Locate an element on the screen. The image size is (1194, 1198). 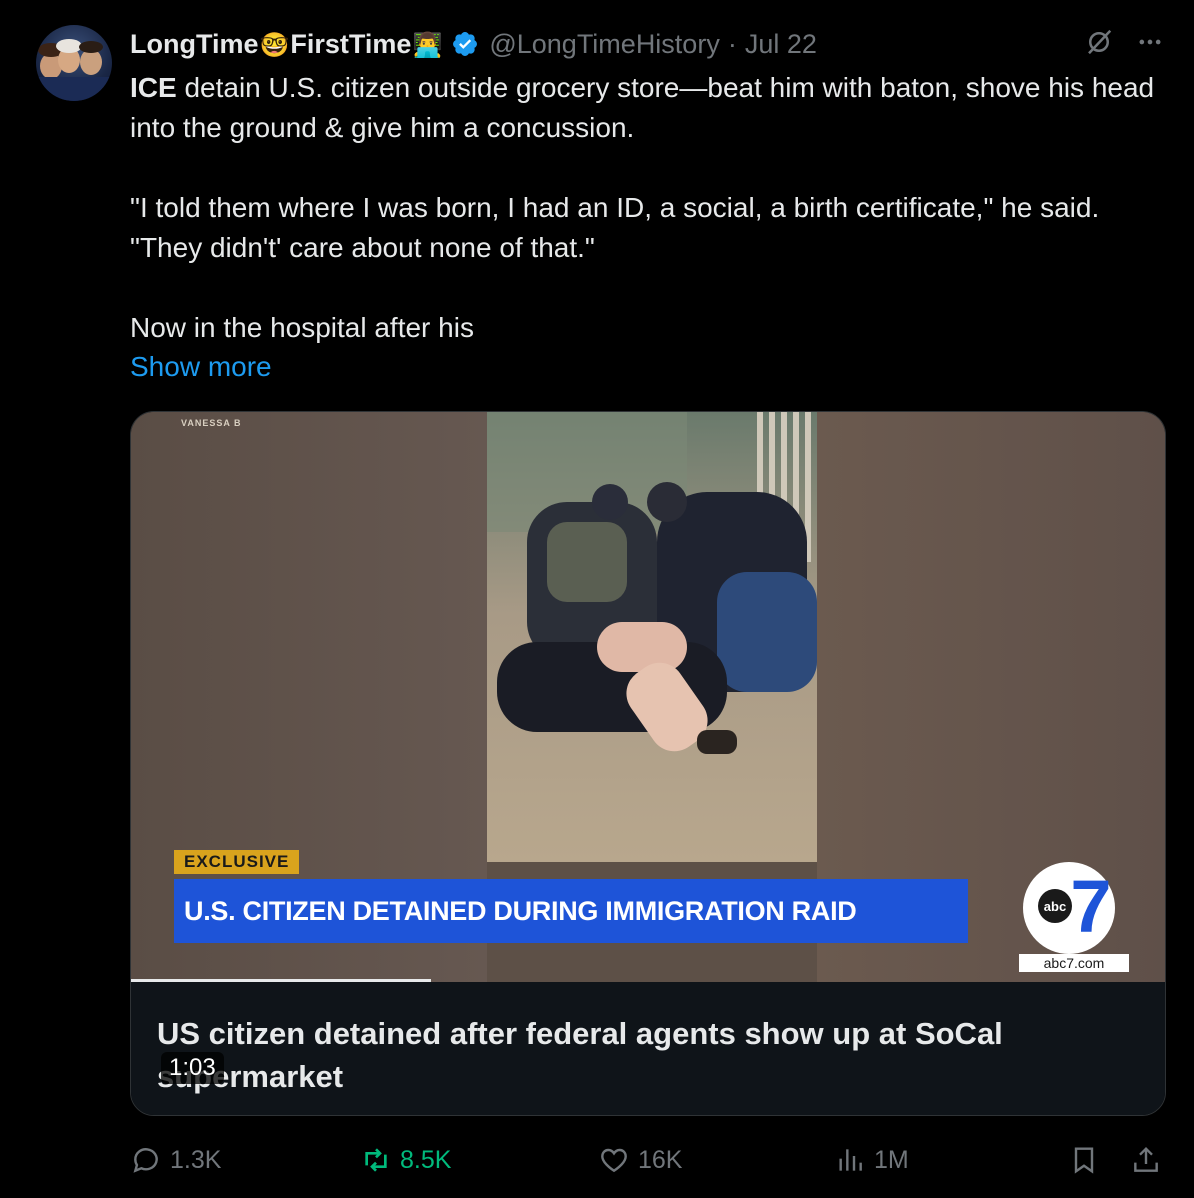
author-name: LongTime🤓FirstTime👨‍💻 is located at coordinates (286, 44).